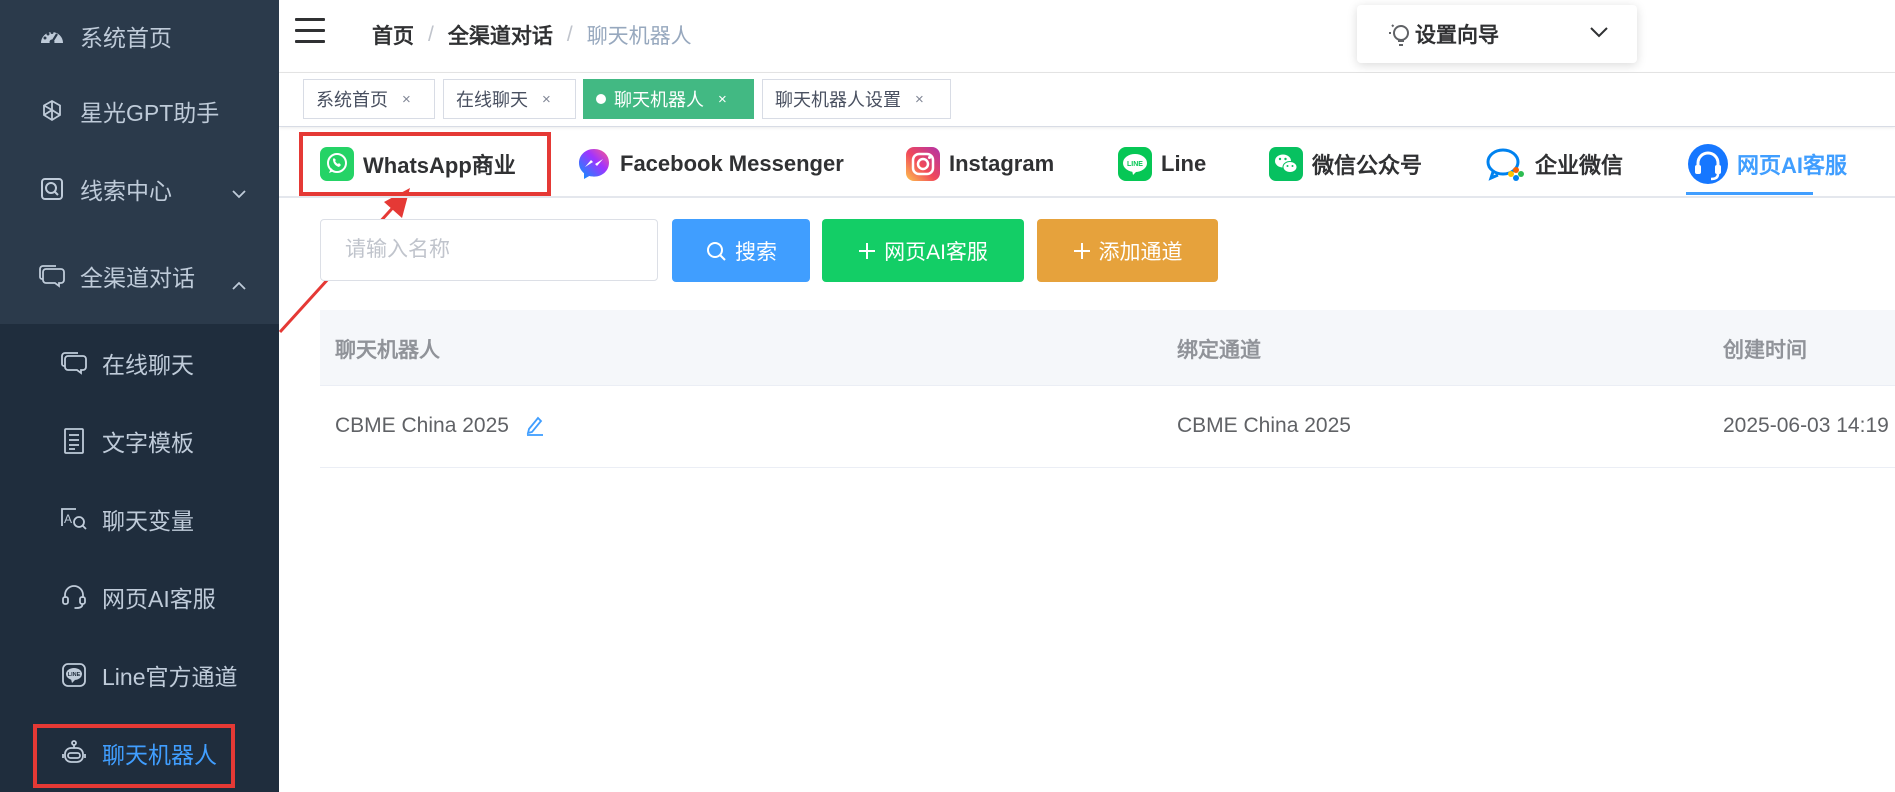 Image resolution: width=1895 pixels, height=792 pixels. I want to click on tag-label: 在线聊天, so click(492, 100).